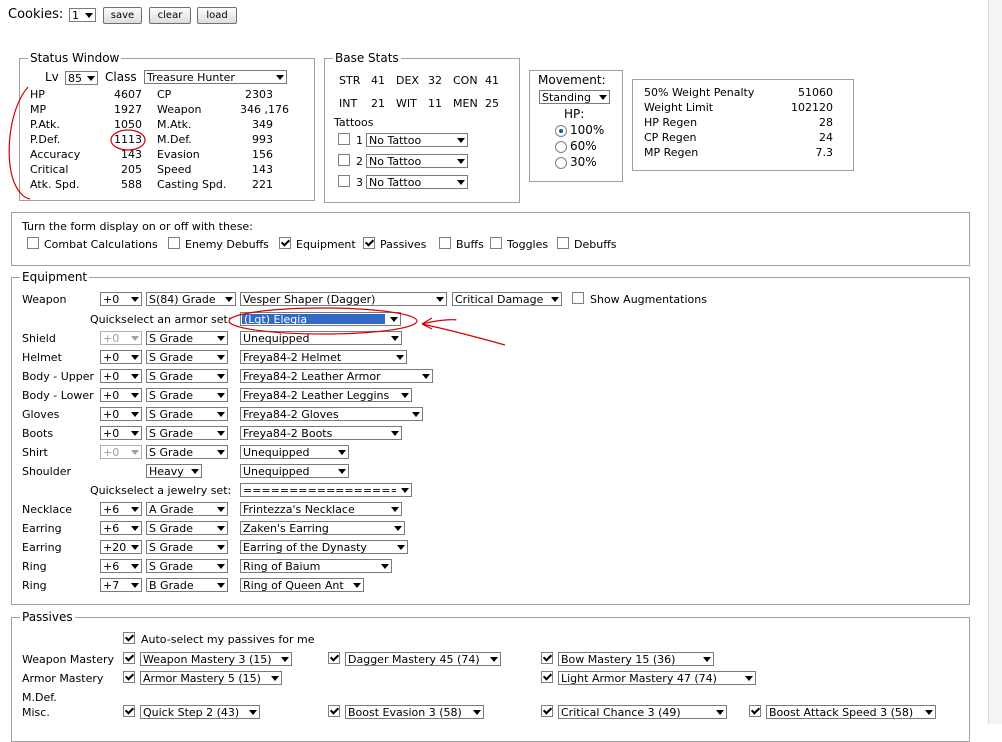 This screenshot has height=742, width=1002. Describe the element at coordinates (995, 362) in the screenshot. I see `page-scrollbar` at that location.